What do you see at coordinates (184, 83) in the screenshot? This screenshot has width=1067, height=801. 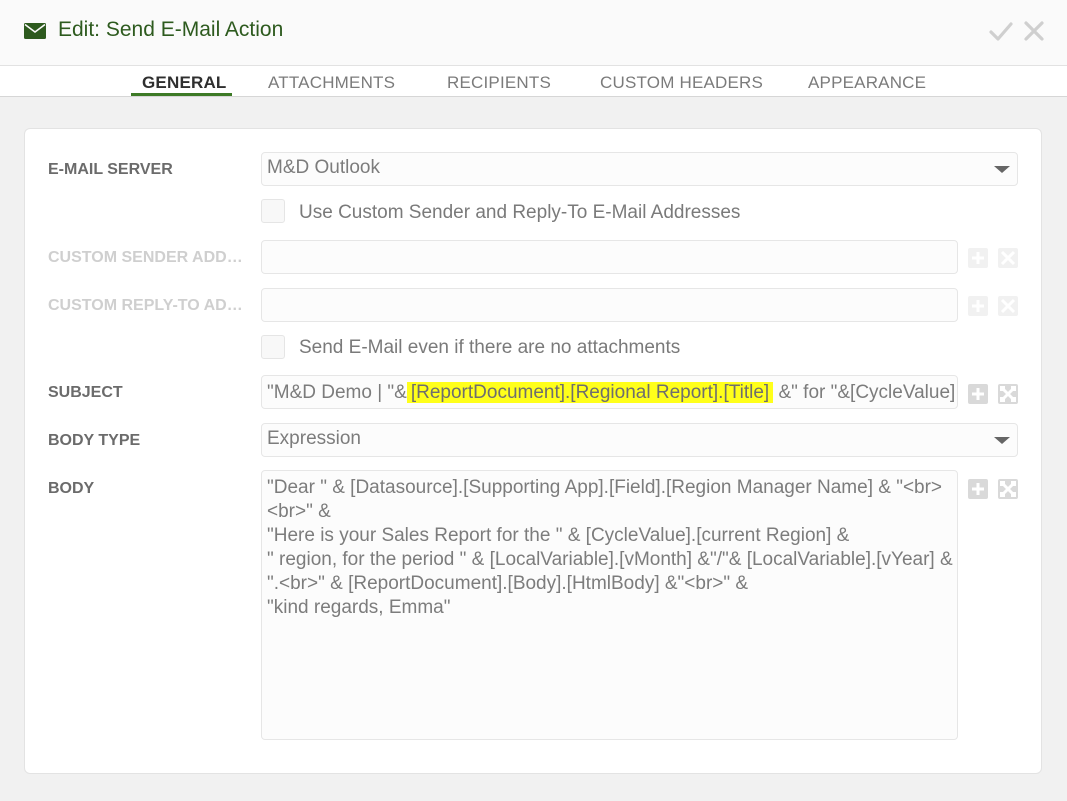 I see `tab-general: GENERAL` at bounding box center [184, 83].